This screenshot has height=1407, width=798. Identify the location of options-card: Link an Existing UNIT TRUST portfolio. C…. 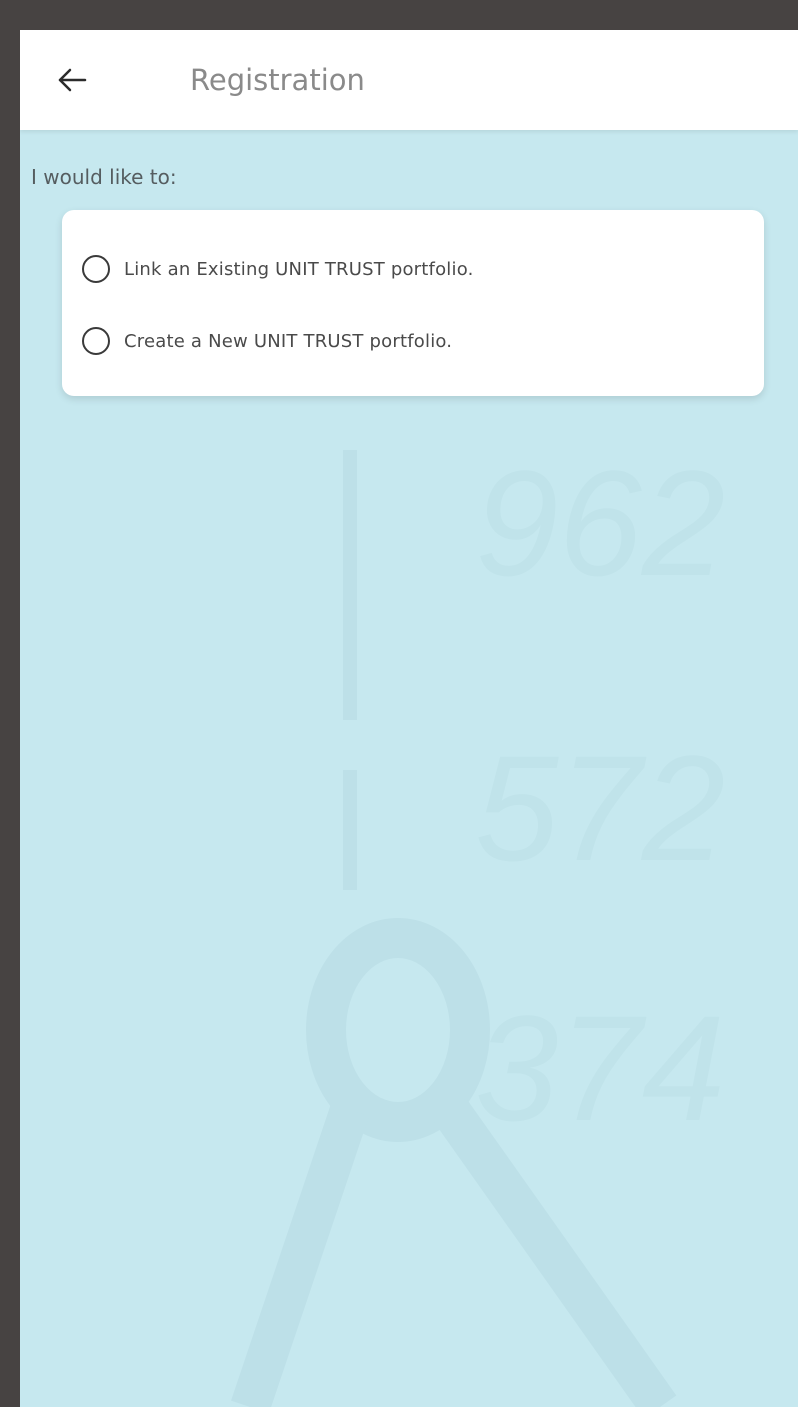
(413, 303).